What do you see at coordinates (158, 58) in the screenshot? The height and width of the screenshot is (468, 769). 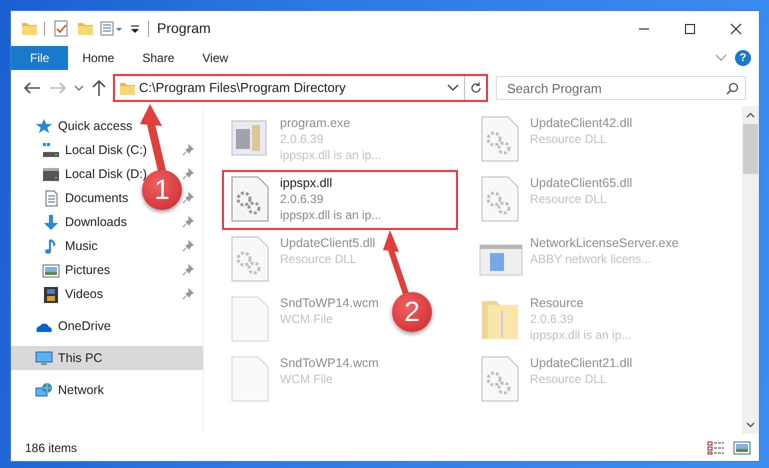 I see `ribbon-tab: Share` at bounding box center [158, 58].